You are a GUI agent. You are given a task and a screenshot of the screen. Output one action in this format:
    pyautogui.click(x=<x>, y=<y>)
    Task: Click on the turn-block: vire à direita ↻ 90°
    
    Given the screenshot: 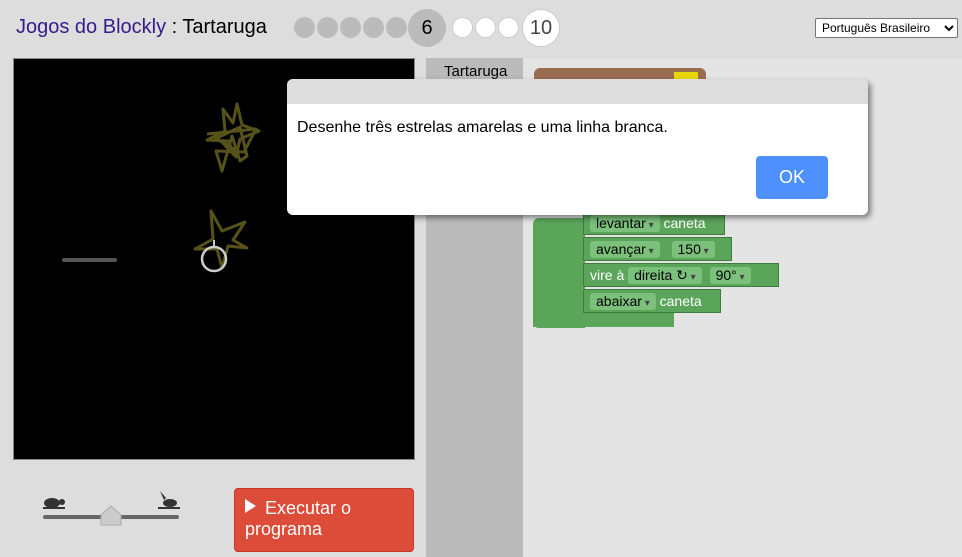 What is the action you would take?
    pyautogui.click(x=681, y=275)
    